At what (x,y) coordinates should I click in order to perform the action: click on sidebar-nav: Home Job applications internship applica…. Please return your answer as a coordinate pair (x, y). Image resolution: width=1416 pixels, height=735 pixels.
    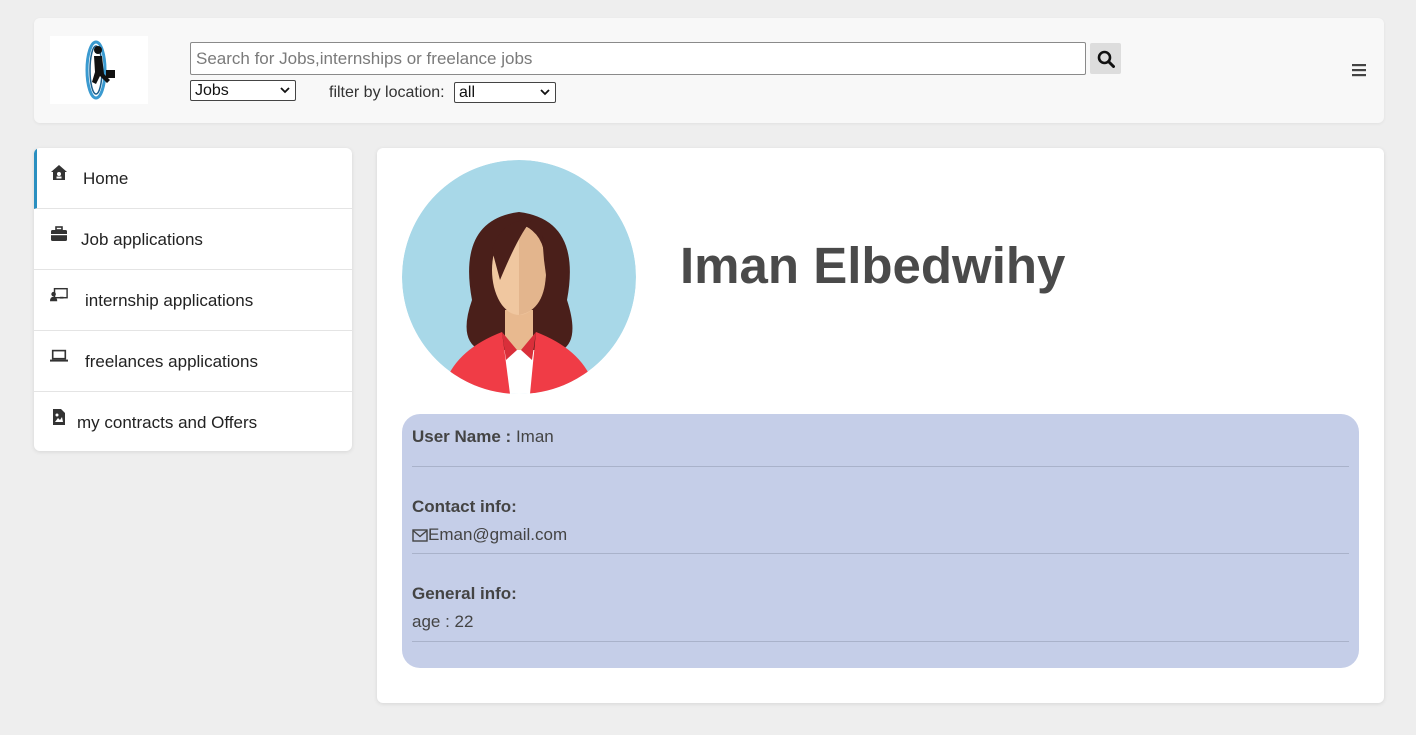
    Looking at the image, I should click on (193, 299).